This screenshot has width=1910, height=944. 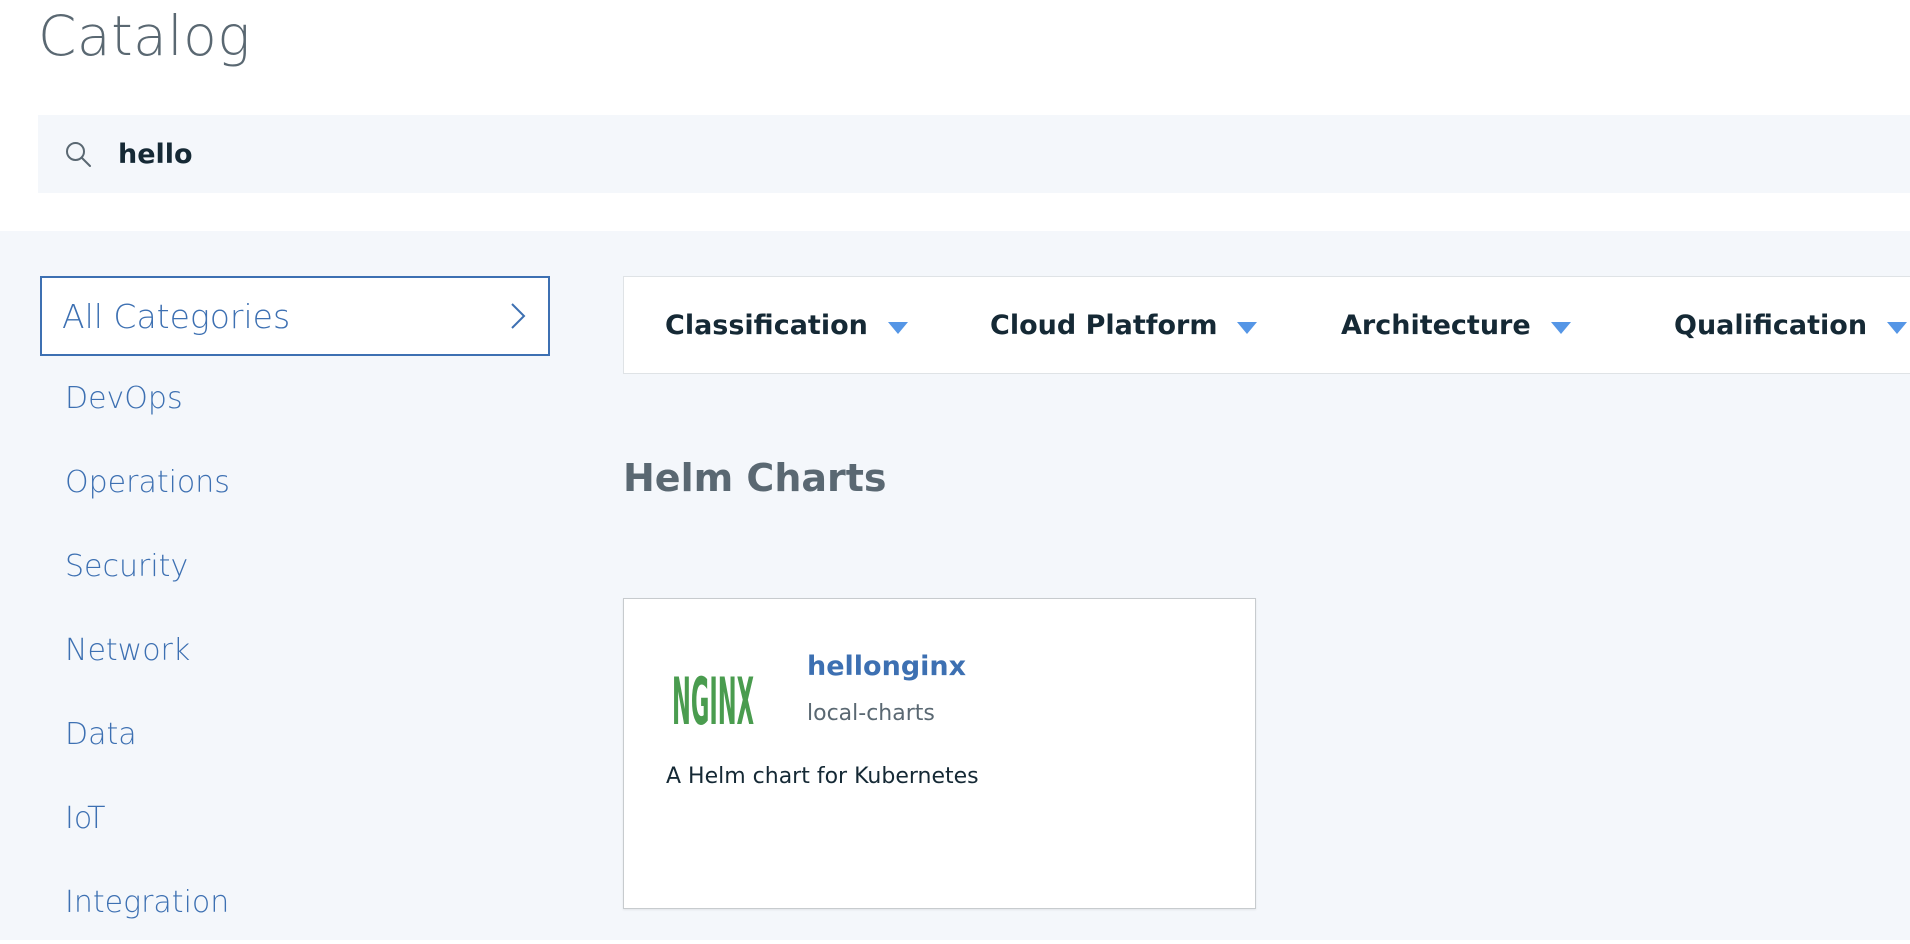 I want to click on filter-classification: Classification, so click(x=786, y=325).